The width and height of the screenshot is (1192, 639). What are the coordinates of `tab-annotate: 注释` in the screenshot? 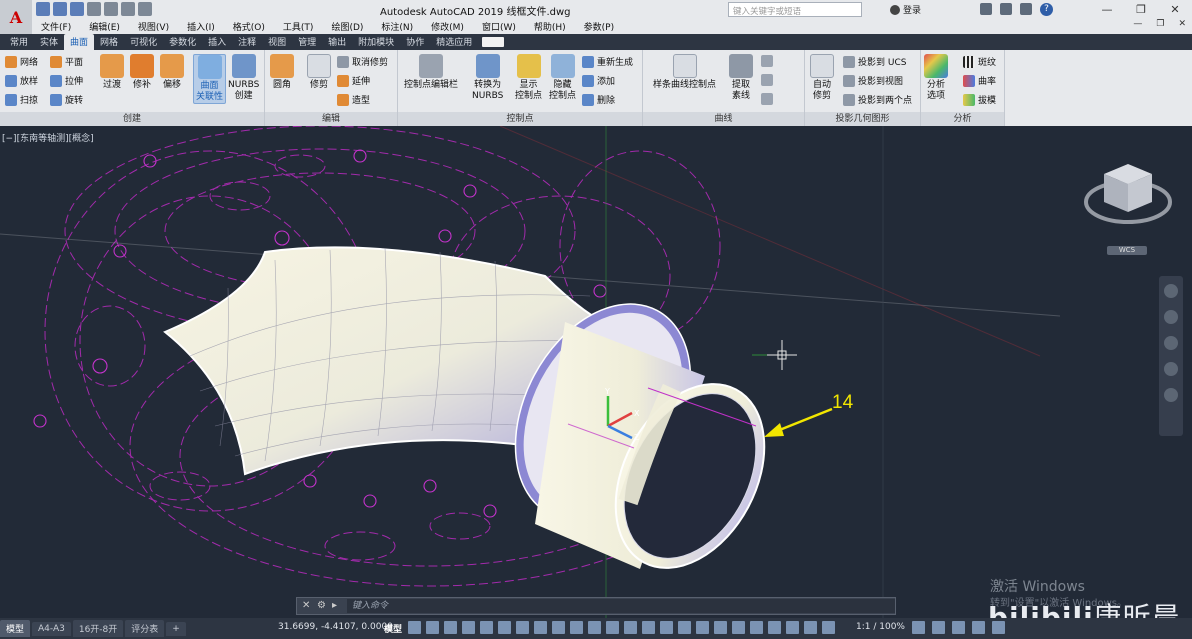 It's located at (247, 42).